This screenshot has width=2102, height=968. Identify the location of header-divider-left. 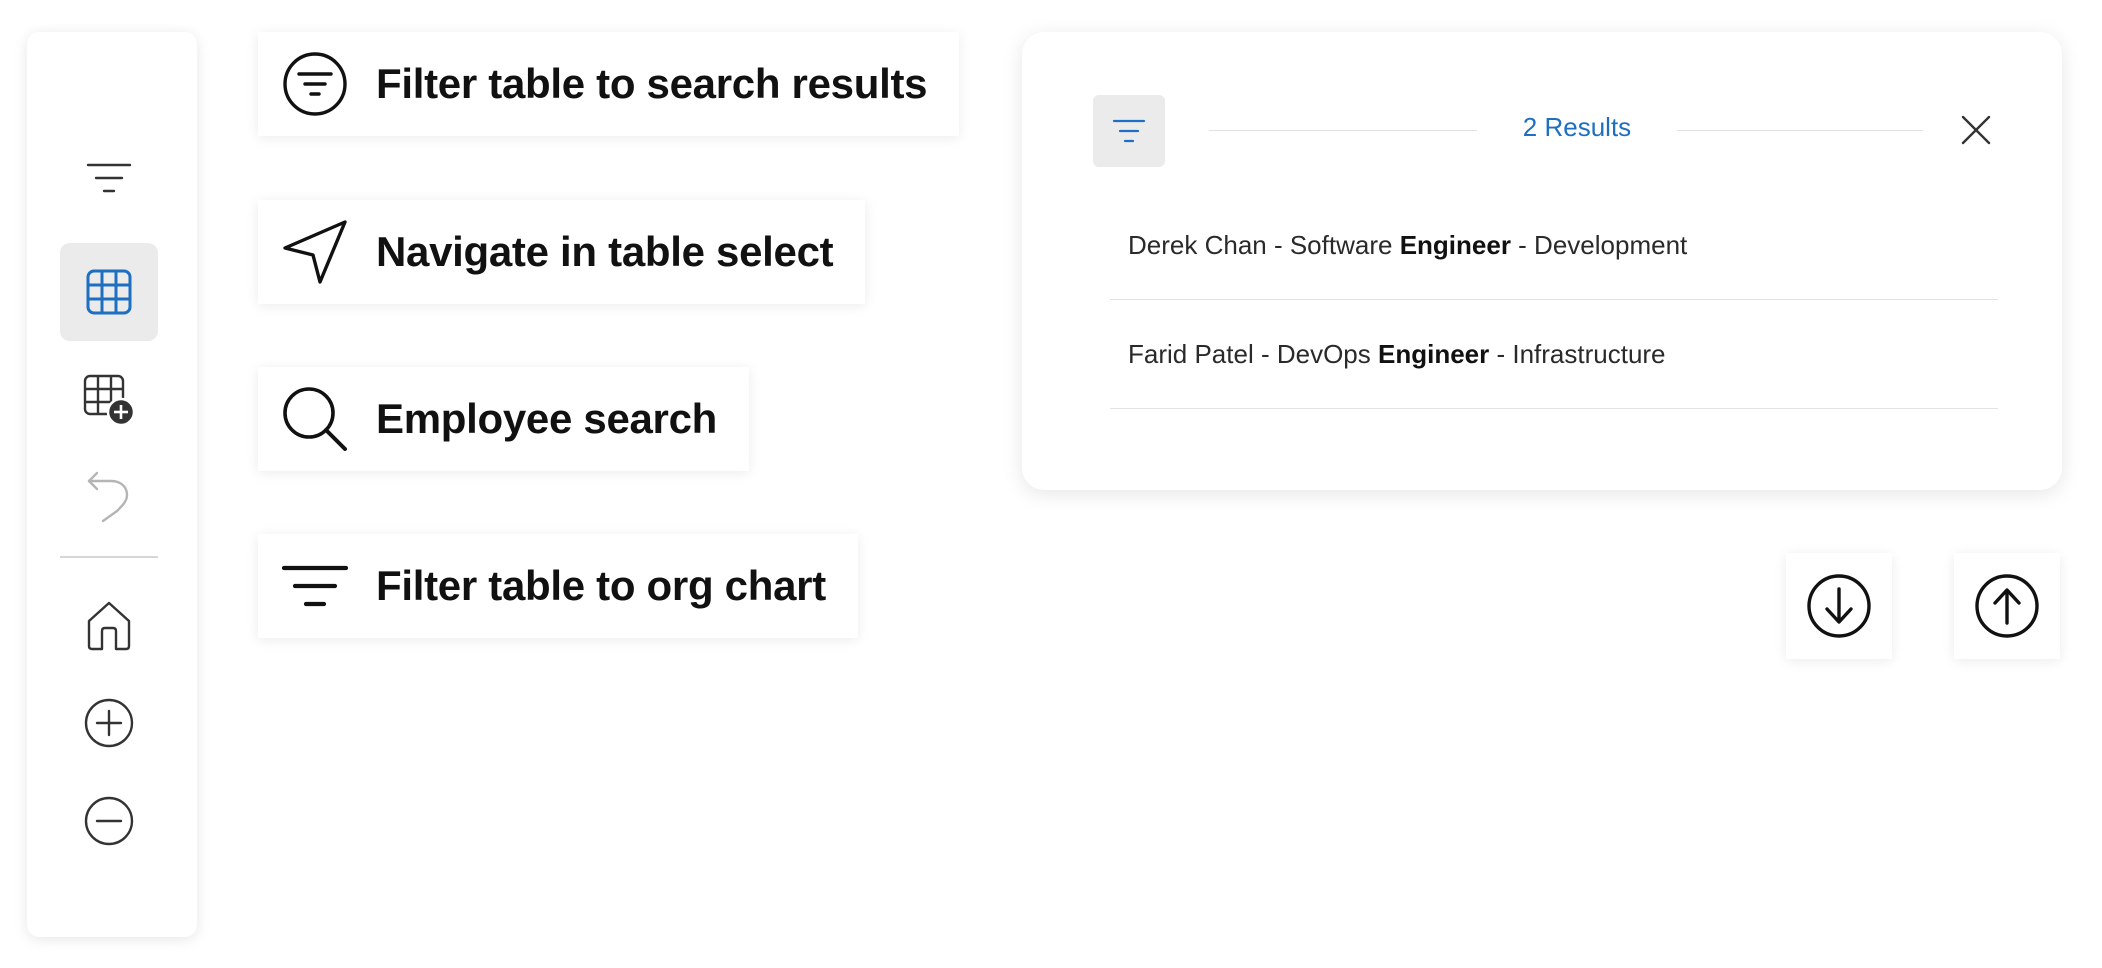
(1343, 130).